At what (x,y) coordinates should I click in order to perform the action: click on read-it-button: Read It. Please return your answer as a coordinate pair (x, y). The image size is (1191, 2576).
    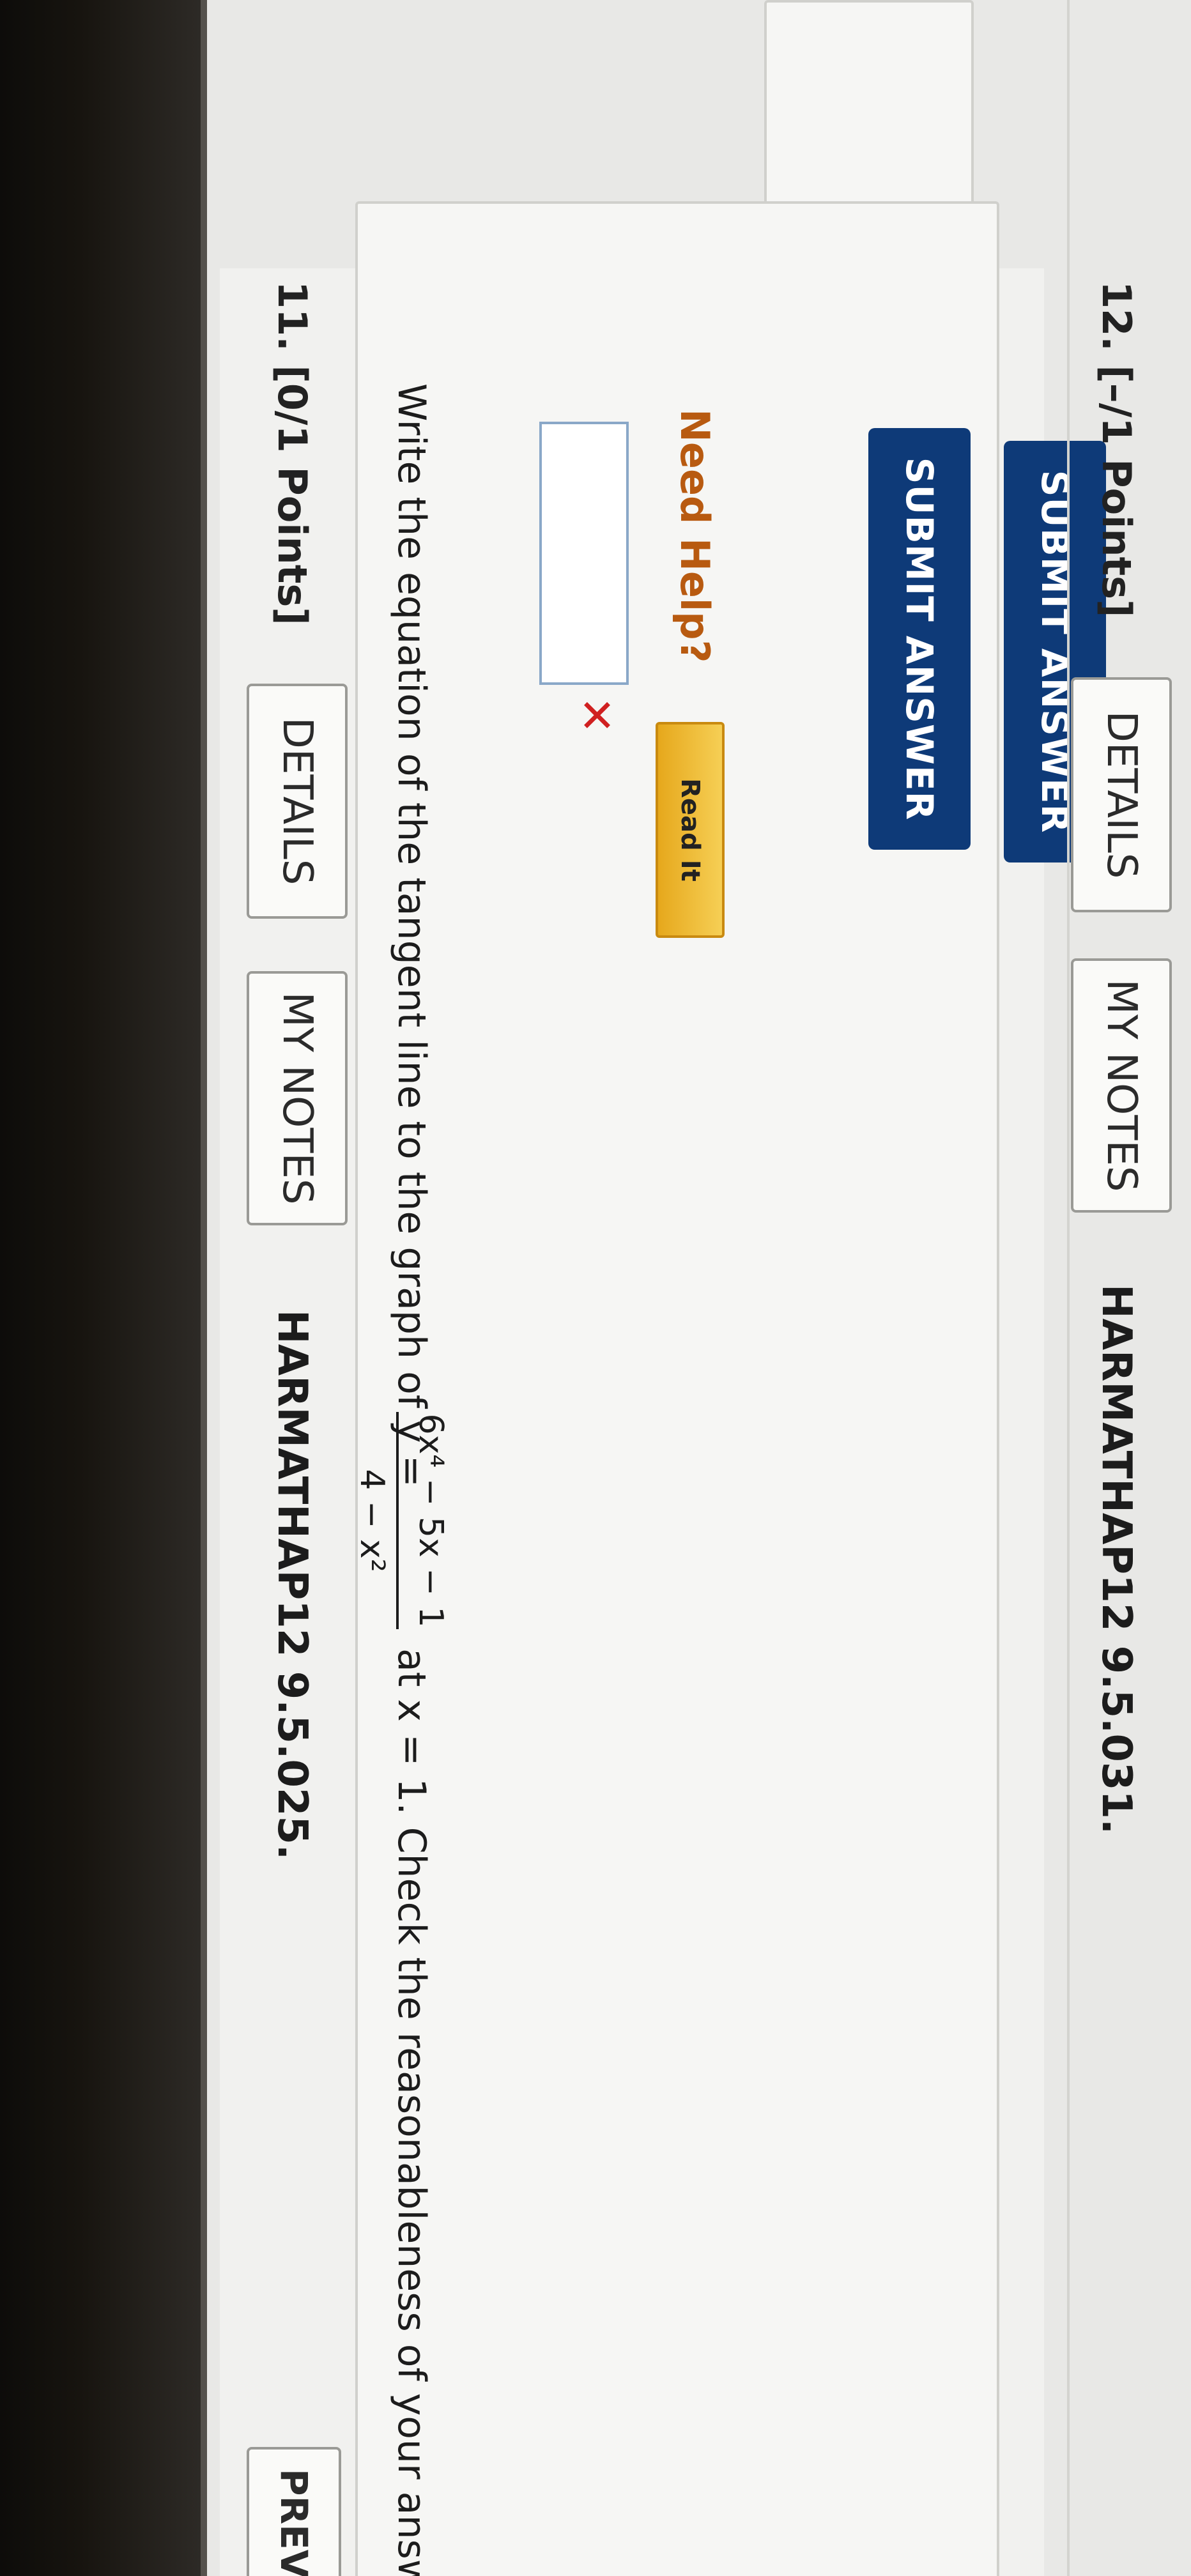
    Looking at the image, I should click on (690, 830).